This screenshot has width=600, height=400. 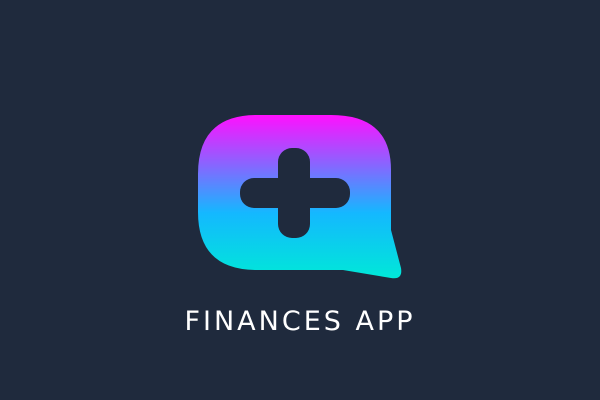 I want to click on speech-bubble-plus-icon, so click(x=300, y=197).